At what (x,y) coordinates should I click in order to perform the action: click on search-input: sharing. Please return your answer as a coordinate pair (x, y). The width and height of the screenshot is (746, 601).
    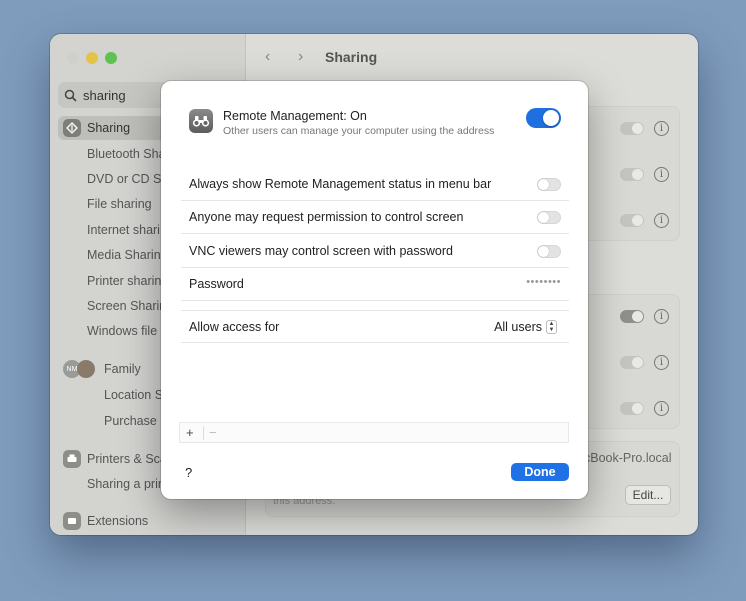
    Looking at the image, I should click on (104, 95).